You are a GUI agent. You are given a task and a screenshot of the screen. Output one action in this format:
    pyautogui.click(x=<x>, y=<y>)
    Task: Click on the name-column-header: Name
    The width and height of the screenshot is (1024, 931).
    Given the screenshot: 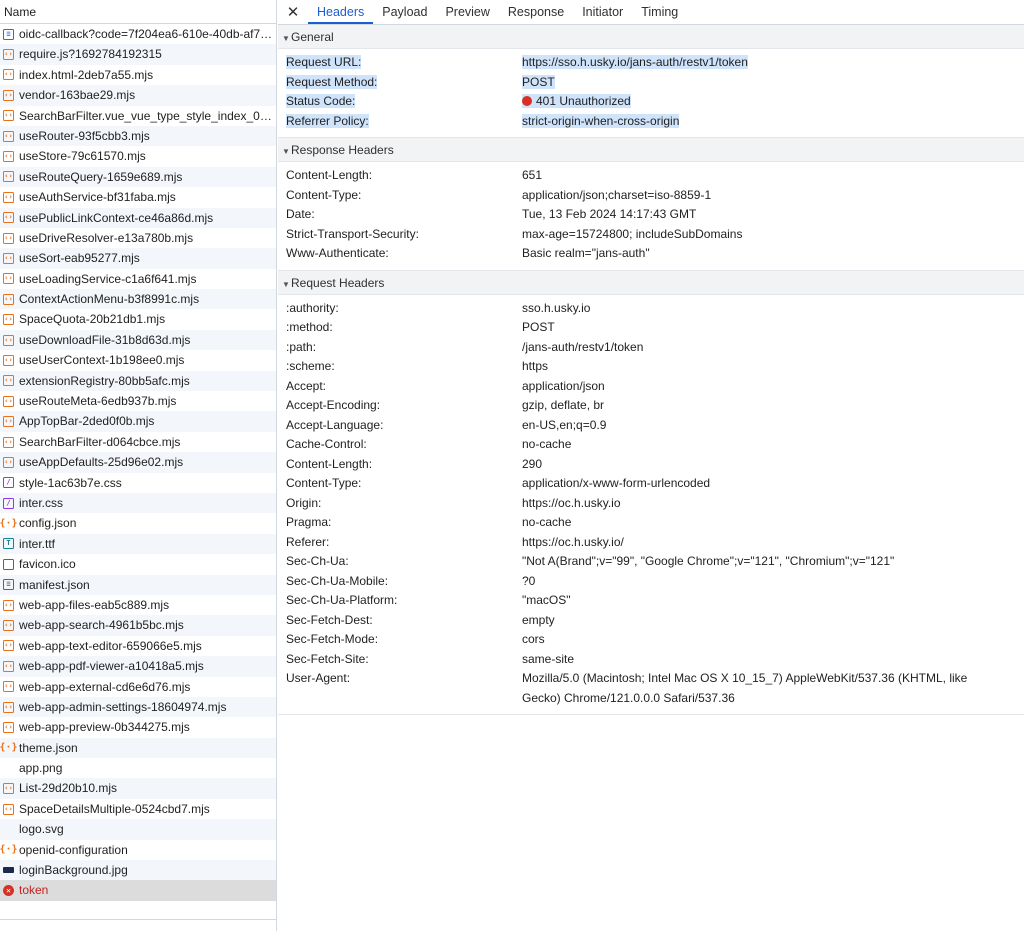 What is the action you would take?
    pyautogui.click(x=138, y=12)
    